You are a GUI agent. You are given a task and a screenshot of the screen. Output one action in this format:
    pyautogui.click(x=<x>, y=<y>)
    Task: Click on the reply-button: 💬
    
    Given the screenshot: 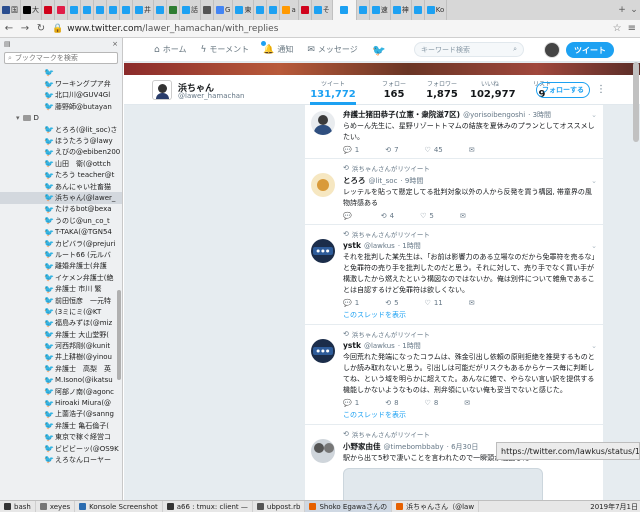 What is the action you would take?
    pyautogui.click(x=349, y=216)
    